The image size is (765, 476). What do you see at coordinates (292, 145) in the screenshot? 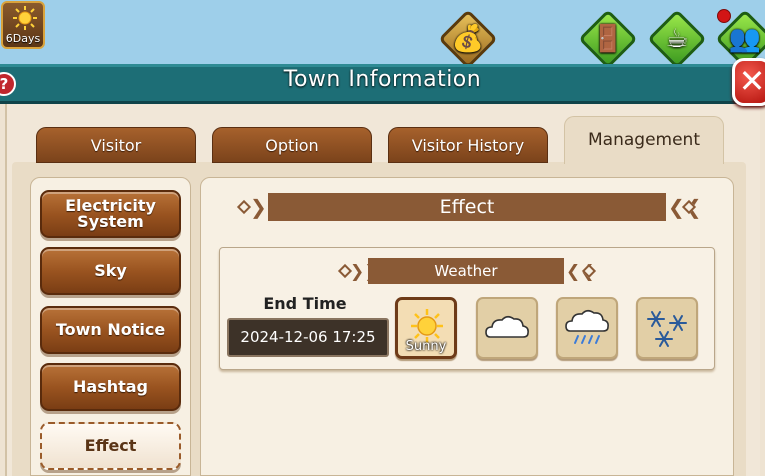
I see `tab-option: Option` at bounding box center [292, 145].